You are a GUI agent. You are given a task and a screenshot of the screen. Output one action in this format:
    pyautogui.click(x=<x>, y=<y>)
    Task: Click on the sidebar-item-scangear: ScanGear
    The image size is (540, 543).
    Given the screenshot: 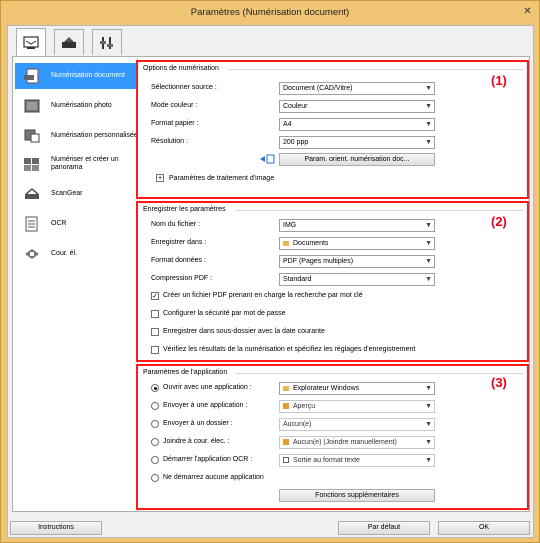 What is the action you would take?
    pyautogui.click(x=76, y=194)
    